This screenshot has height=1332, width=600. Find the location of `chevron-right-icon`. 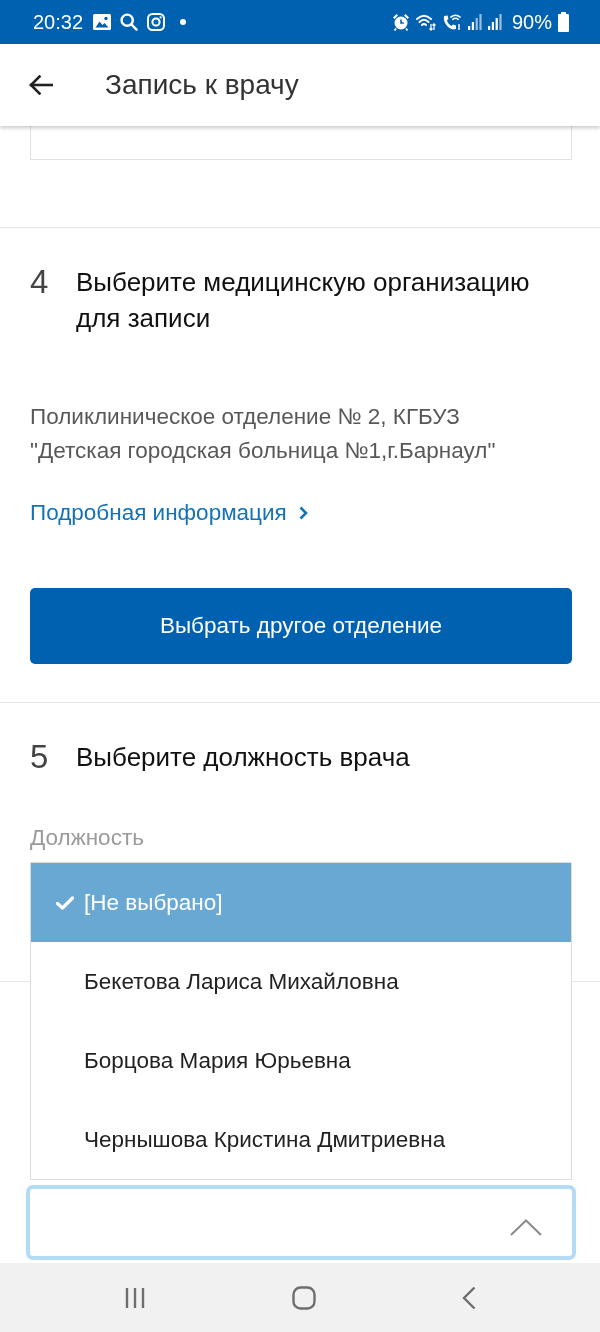

chevron-right-icon is located at coordinates (303, 513).